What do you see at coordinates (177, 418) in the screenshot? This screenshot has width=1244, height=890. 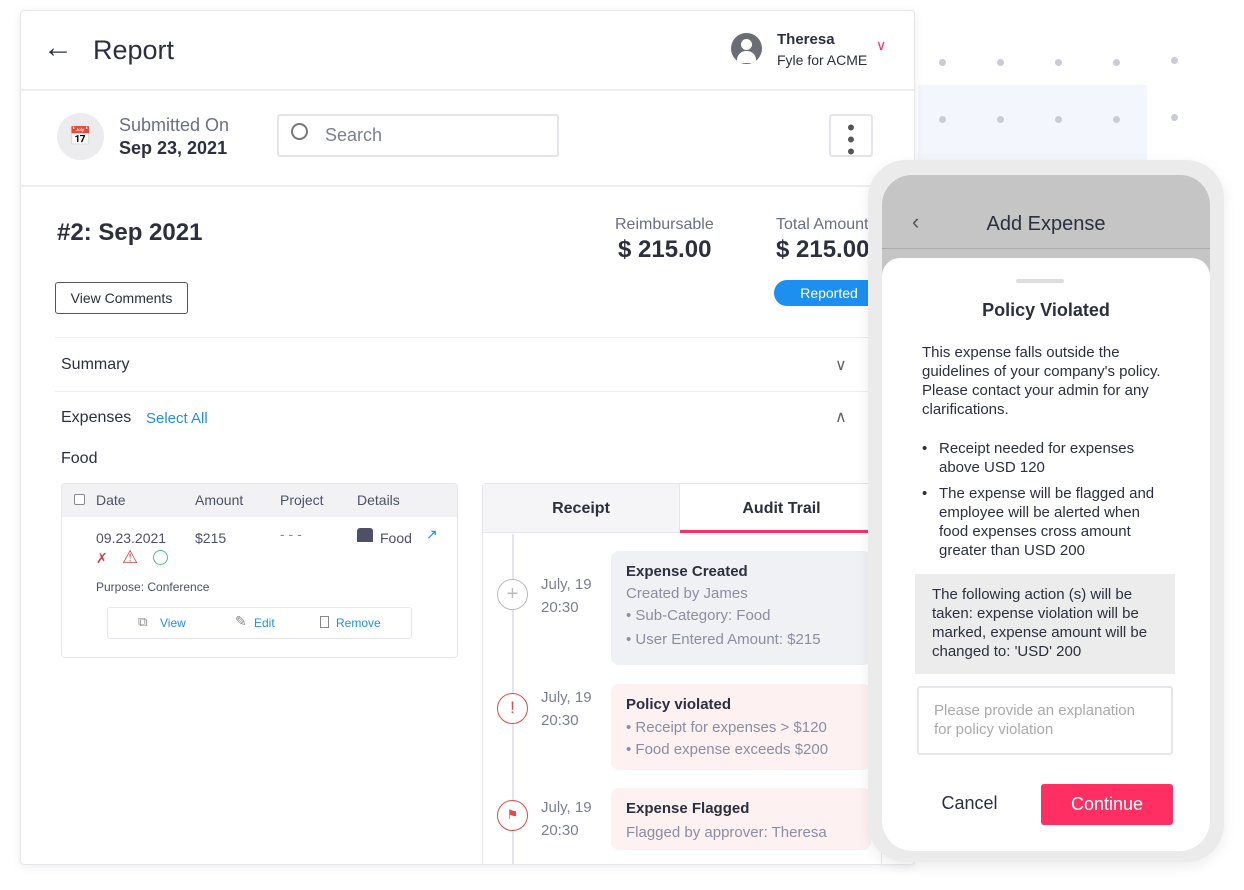 I see `select-all-link: Select All` at bounding box center [177, 418].